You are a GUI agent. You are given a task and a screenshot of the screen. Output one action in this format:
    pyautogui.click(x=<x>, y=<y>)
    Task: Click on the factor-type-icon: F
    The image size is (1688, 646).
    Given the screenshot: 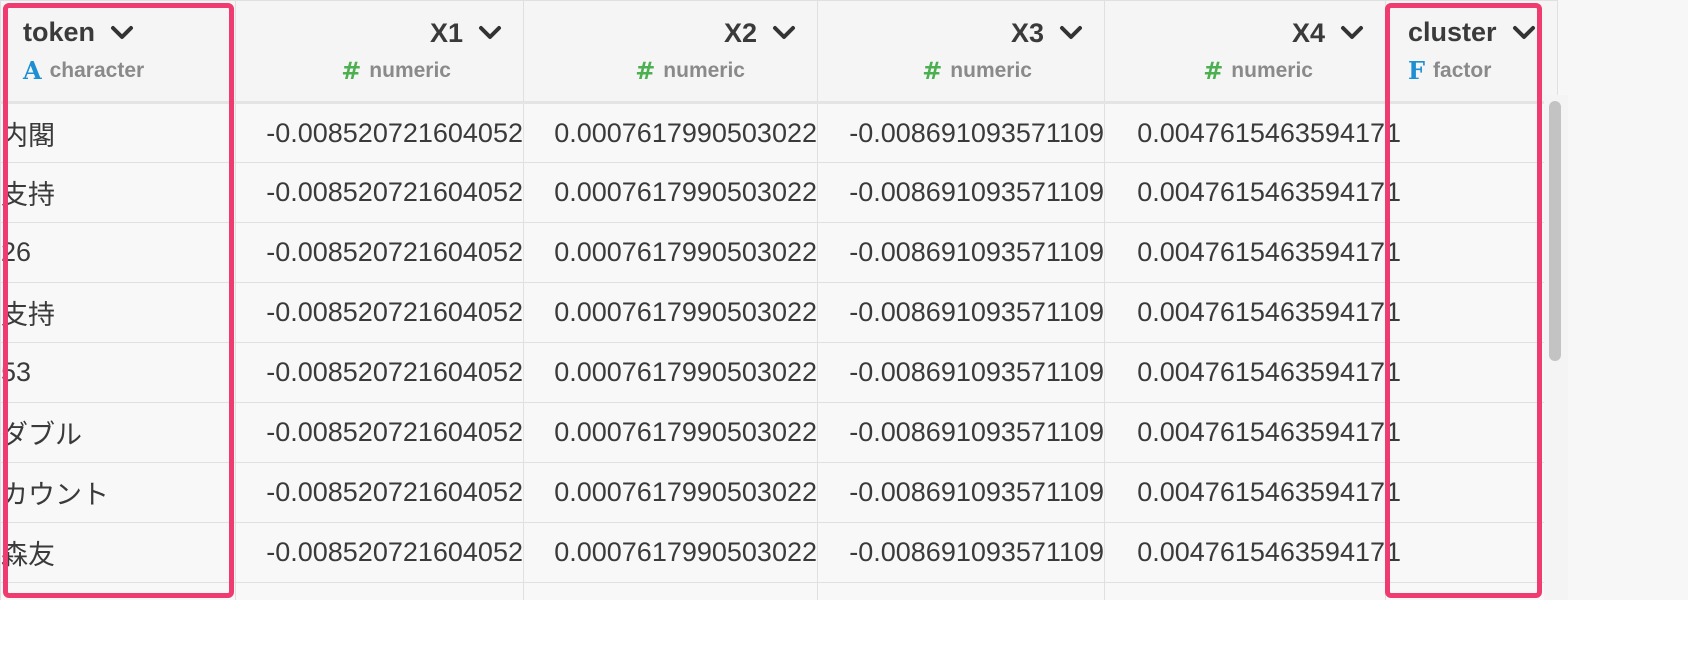 What is the action you would take?
    pyautogui.click(x=1417, y=70)
    